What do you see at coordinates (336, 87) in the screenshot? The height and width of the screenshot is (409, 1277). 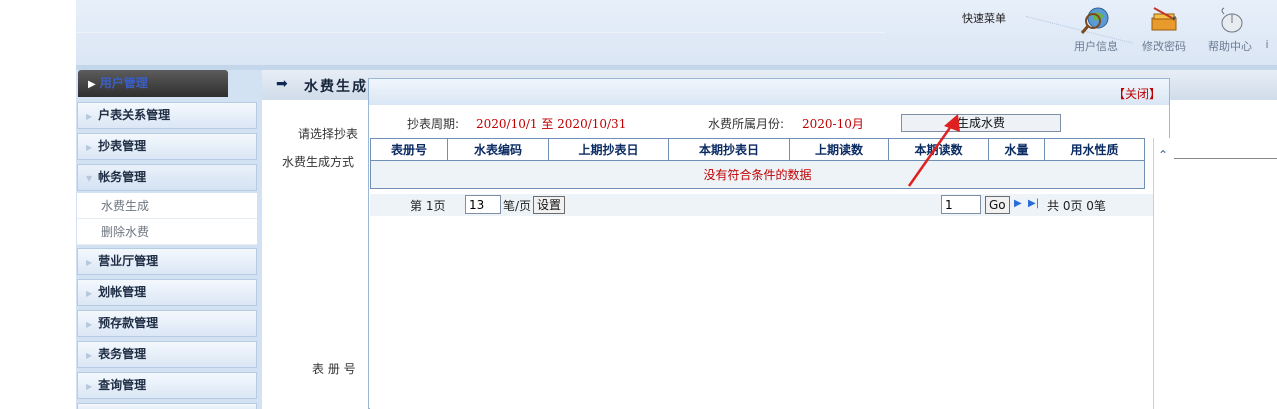 I see `page-title: 水费生成` at bounding box center [336, 87].